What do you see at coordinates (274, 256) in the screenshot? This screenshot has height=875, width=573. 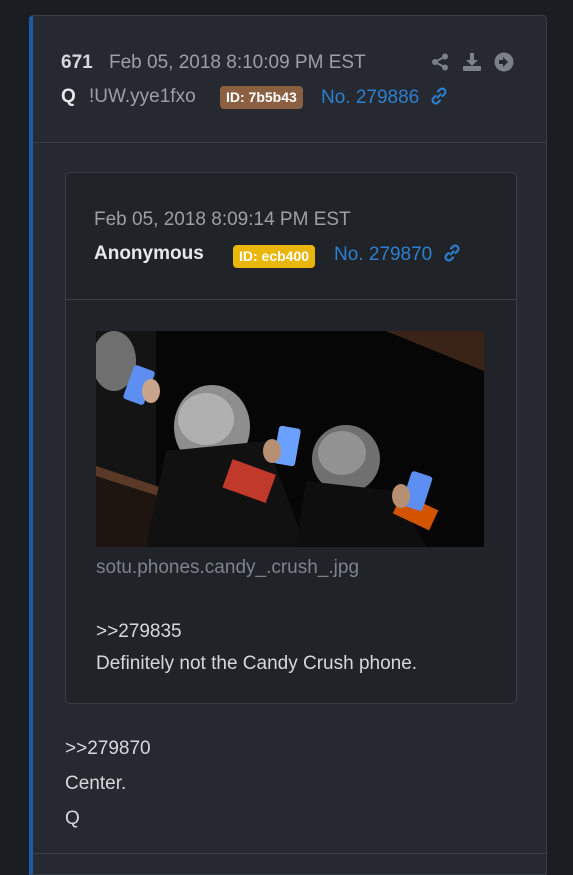 I see `quoted-id-badge: ID: ecb400` at bounding box center [274, 256].